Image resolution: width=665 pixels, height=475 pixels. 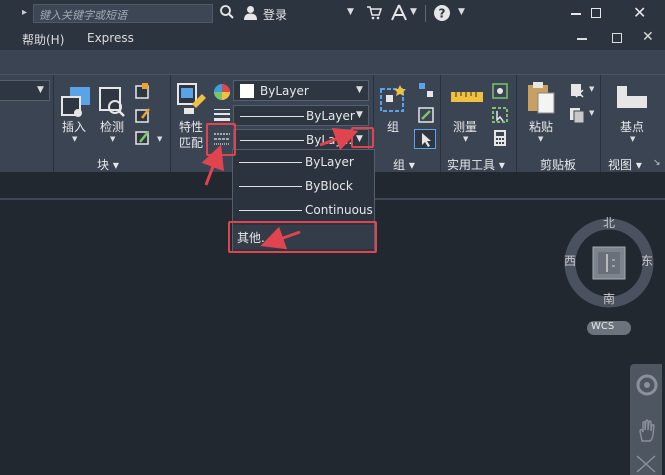 I want to click on menu-express: Express, so click(x=110, y=38).